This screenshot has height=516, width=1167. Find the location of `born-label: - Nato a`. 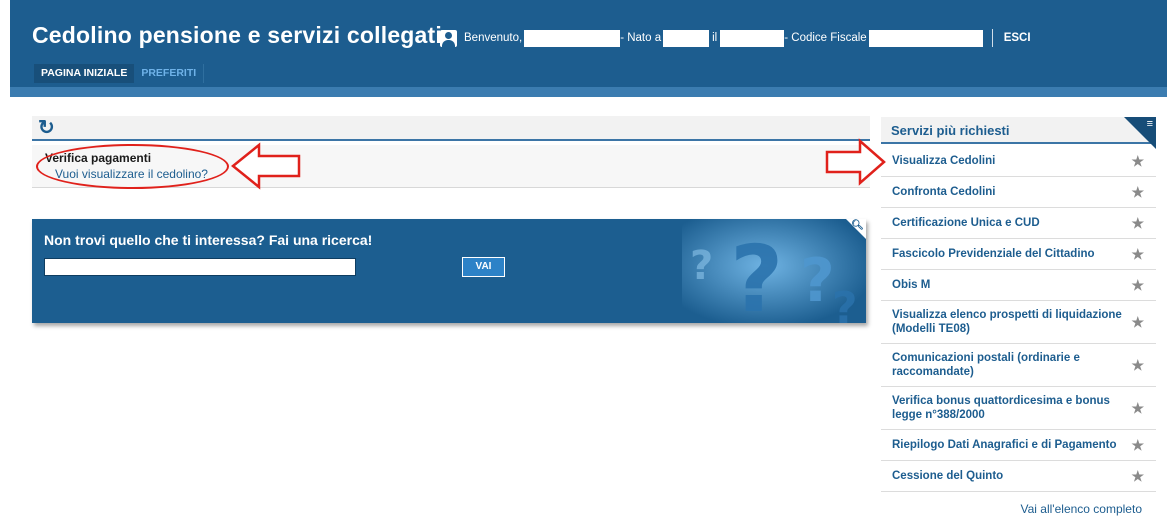

born-label: - Nato a is located at coordinates (641, 38).